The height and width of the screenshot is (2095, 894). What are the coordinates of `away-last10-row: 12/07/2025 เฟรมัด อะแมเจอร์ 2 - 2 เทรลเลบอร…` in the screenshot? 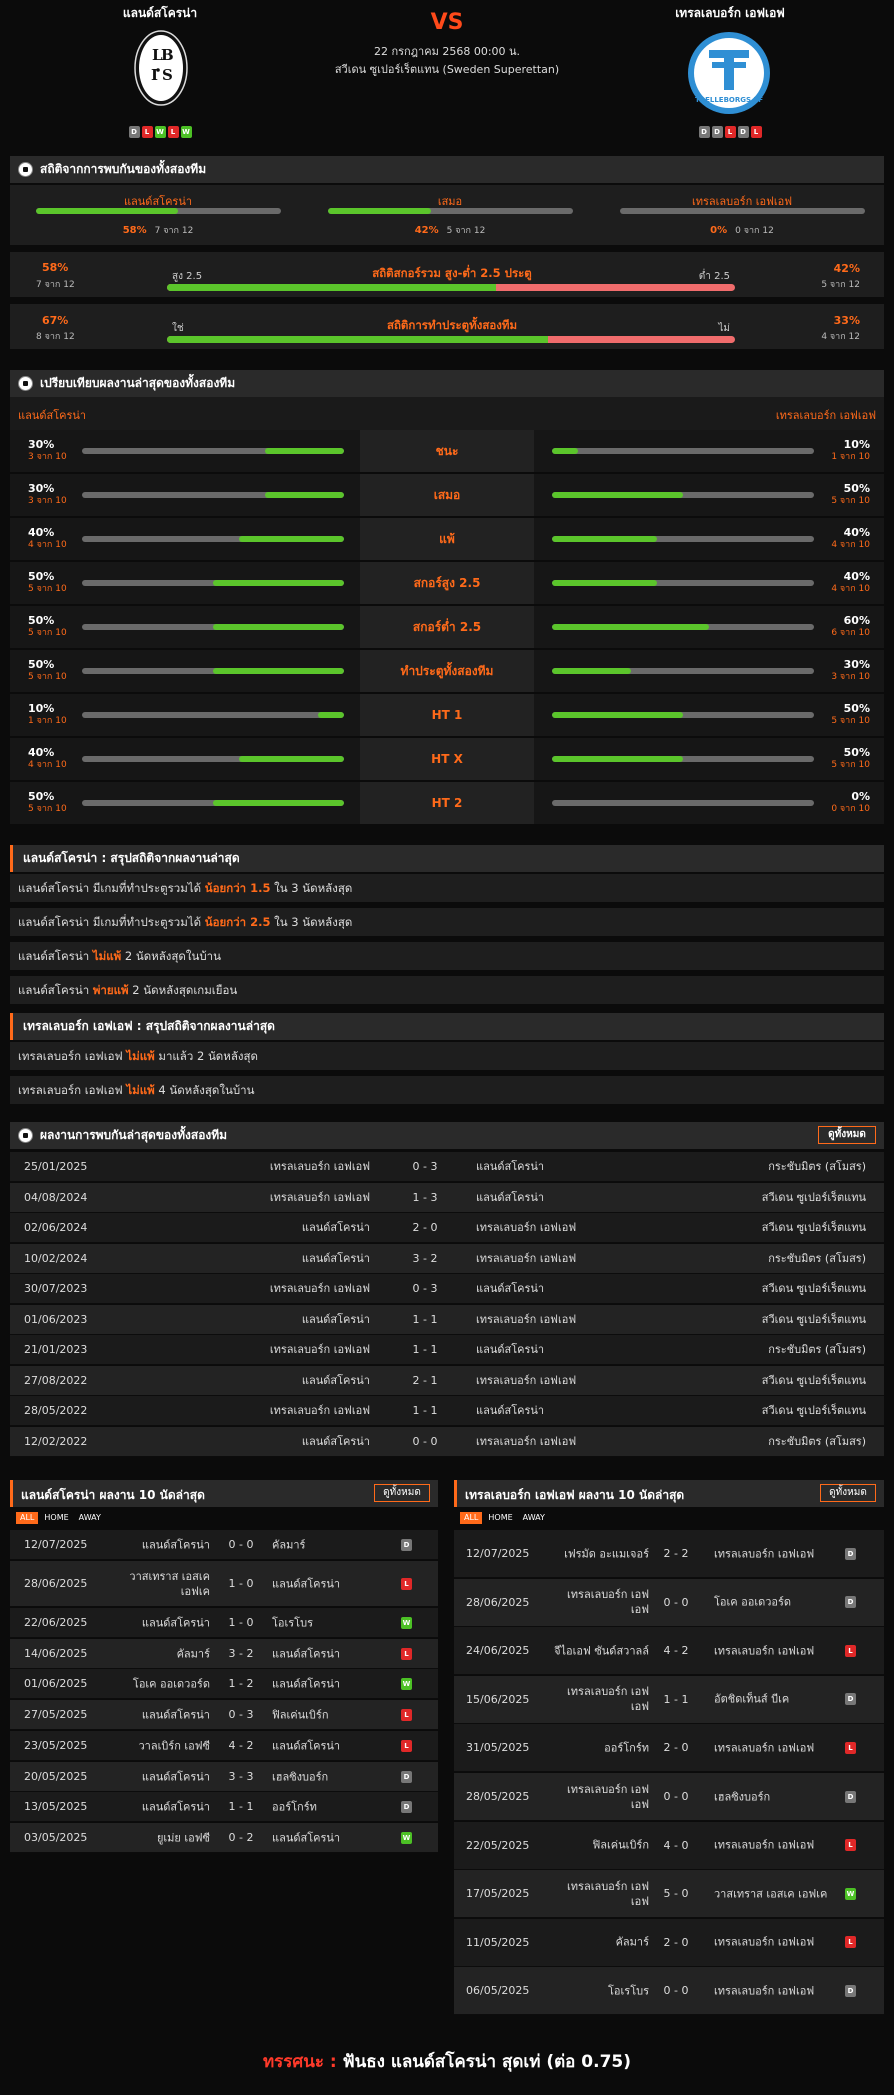 It's located at (669, 1554).